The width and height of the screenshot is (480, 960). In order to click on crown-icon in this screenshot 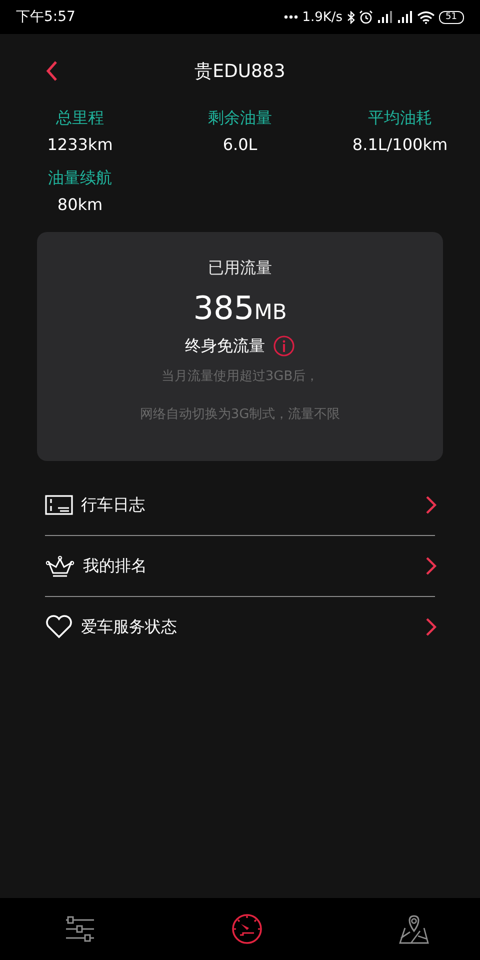, I will do `click(60, 566)`.